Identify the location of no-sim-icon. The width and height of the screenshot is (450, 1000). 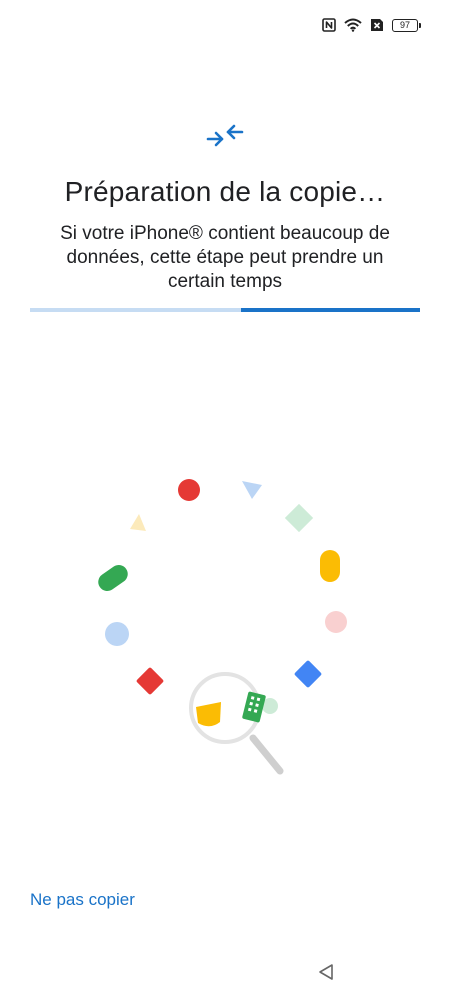
(377, 25).